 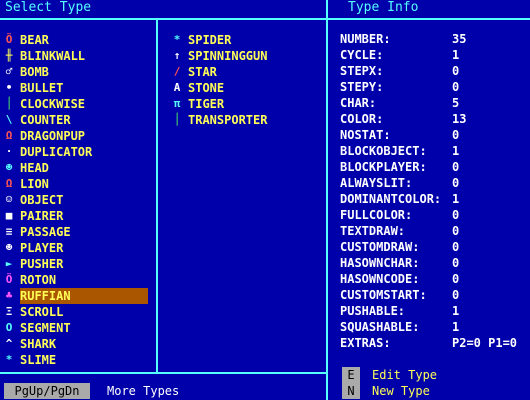 What do you see at coordinates (373, 231) in the screenshot?
I see `prop-key: TEXTDRAW:` at bounding box center [373, 231].